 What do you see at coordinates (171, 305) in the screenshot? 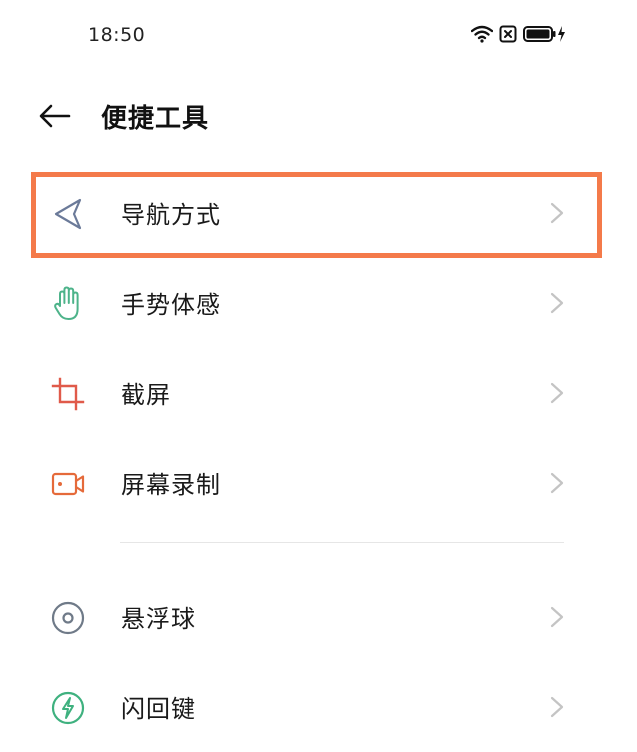
I see `item-label: 手势体感` at bounding box center [171, 305].